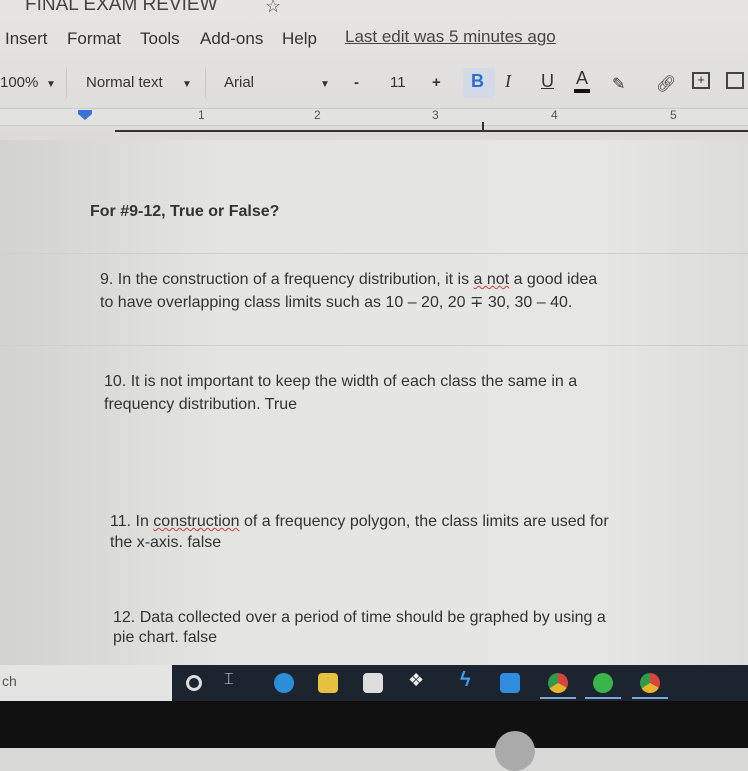 The image size is (748, 771). What do you see at coordinates (603, 683) in the screenshot?
I see `spotify-icon` at bounding box center [603, 683].